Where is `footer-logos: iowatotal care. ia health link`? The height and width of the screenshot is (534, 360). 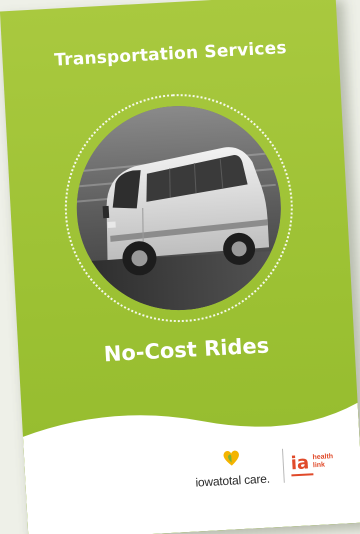
footer-logos: iowatotal care. ia health link is located at coordinates (265, 471).